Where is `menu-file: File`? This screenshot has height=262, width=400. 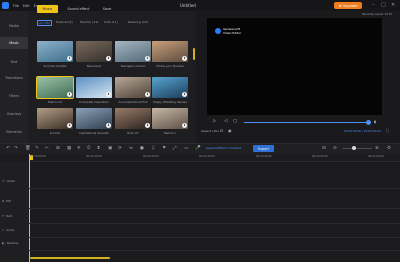
menu-file: File is located at coordinates (16, 6).